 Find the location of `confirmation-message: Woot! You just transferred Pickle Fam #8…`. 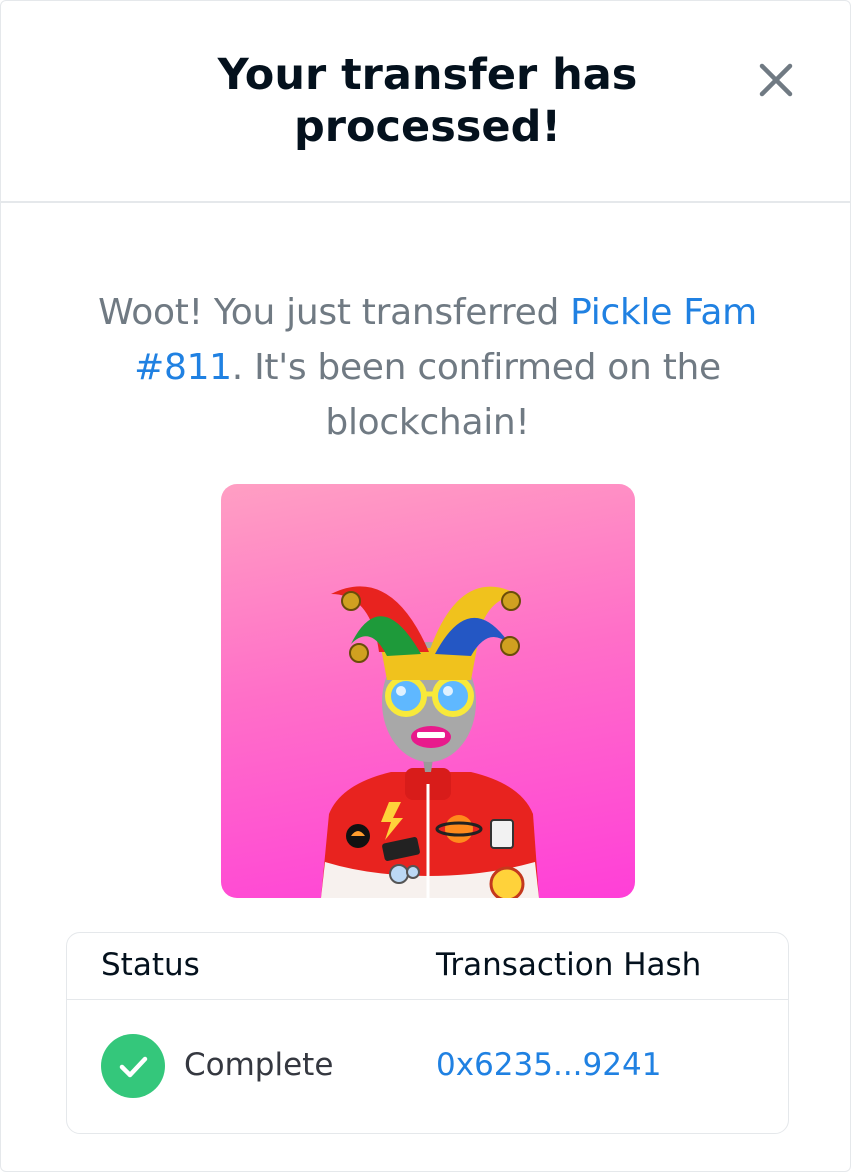

confirmation-message: Woot! You just transferred Pickle Fam #8… is located at coordinates (427, 367).